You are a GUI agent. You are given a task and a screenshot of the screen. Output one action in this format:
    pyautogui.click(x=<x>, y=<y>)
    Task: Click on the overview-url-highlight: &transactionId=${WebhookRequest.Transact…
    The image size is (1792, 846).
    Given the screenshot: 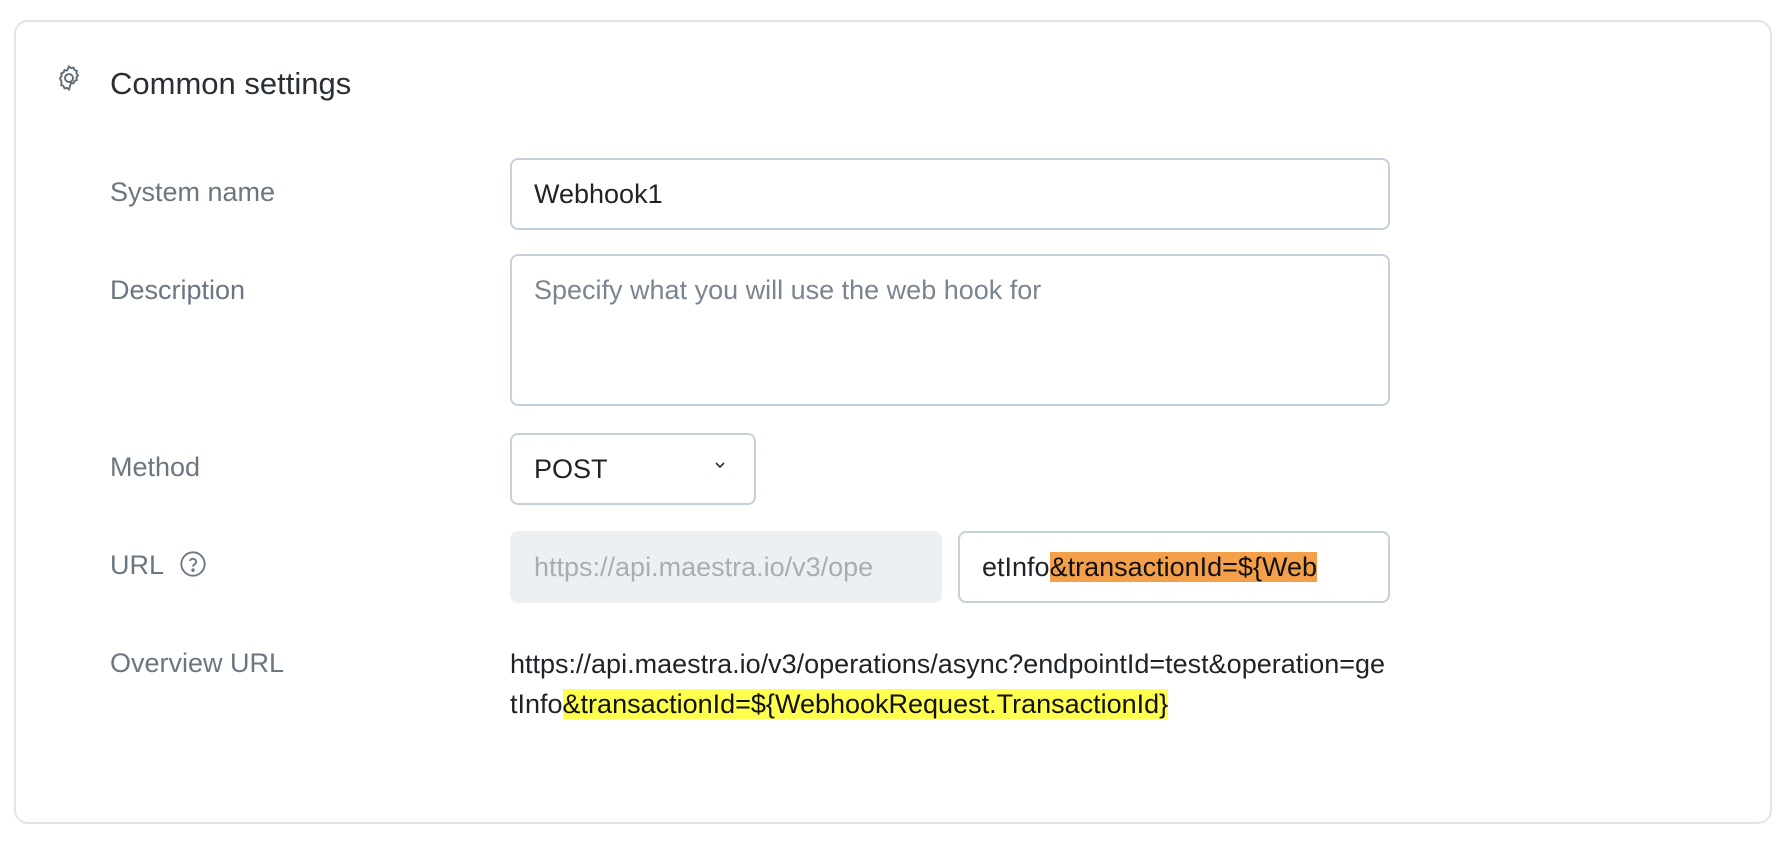 What is the action you would take?
    pyautogui.click(x=865, y=704)
    